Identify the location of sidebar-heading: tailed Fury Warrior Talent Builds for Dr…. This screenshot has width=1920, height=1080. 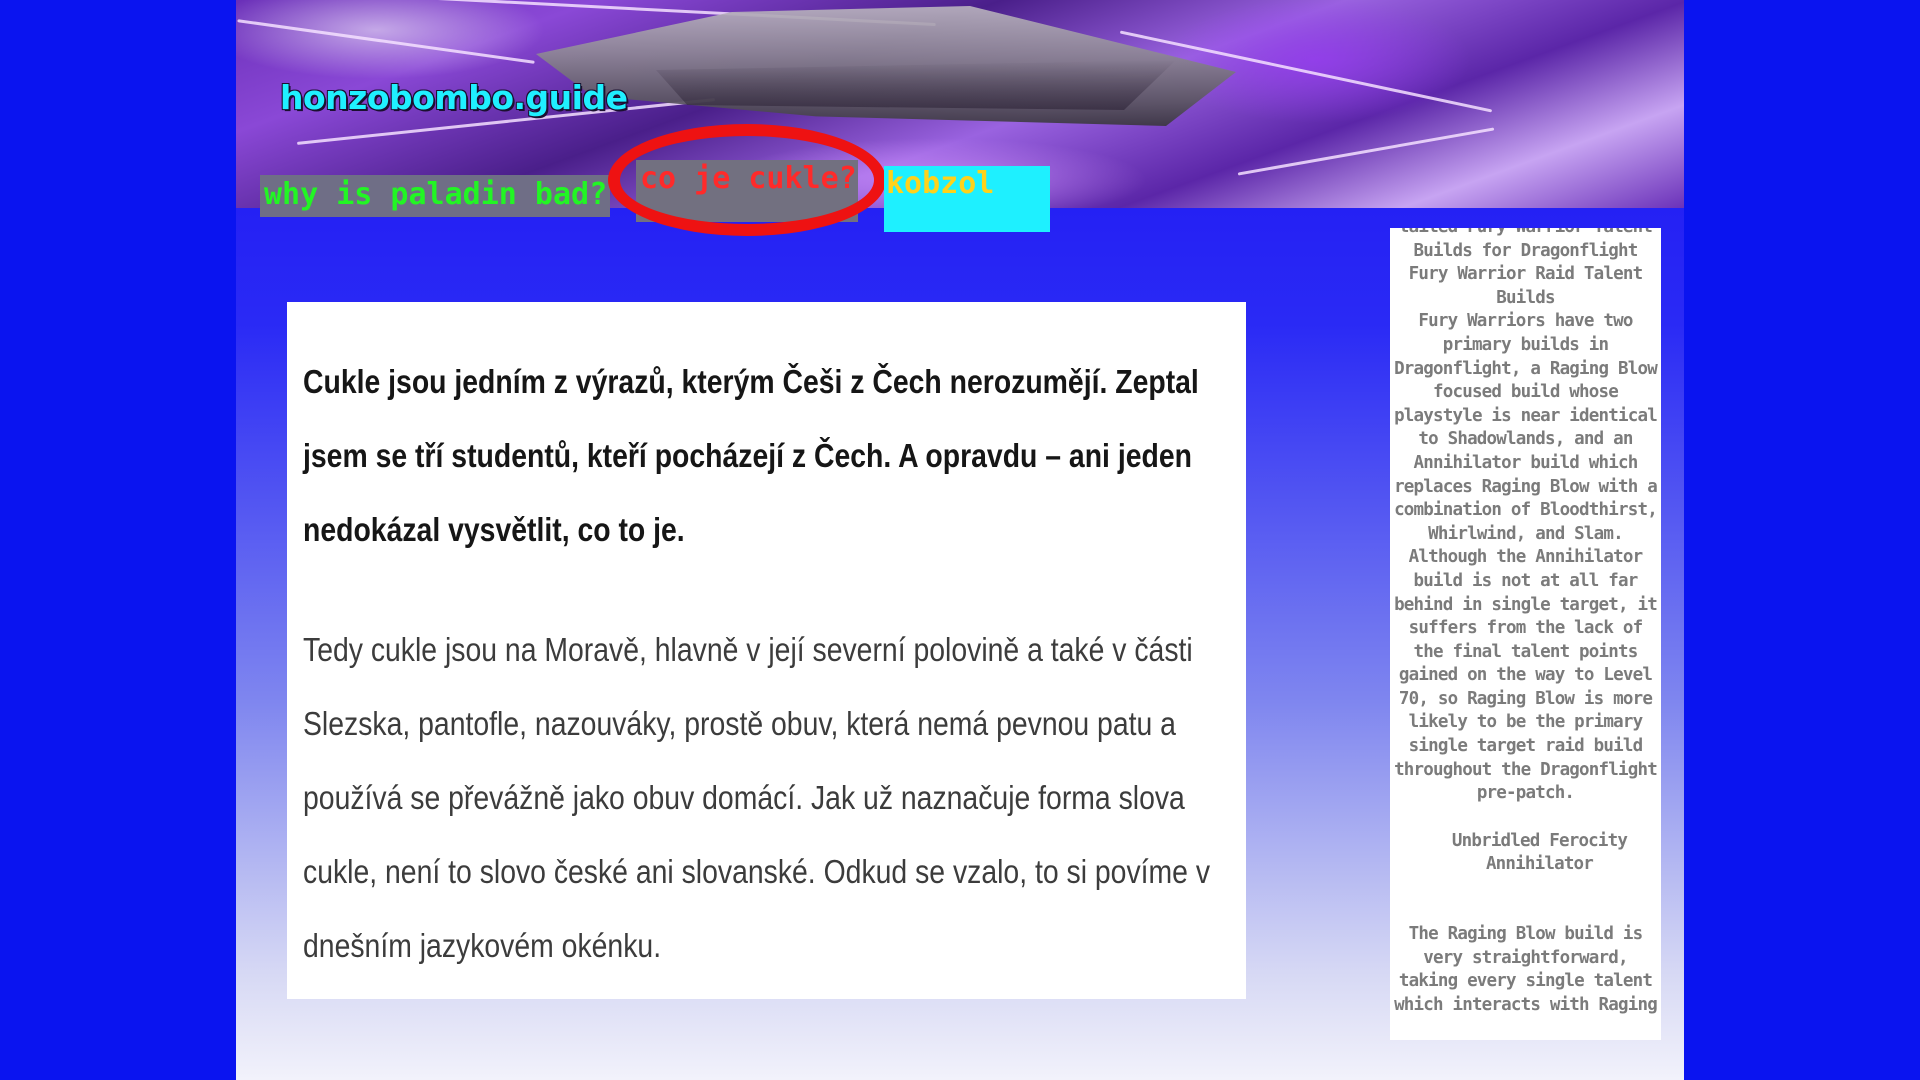
(1526, 244).